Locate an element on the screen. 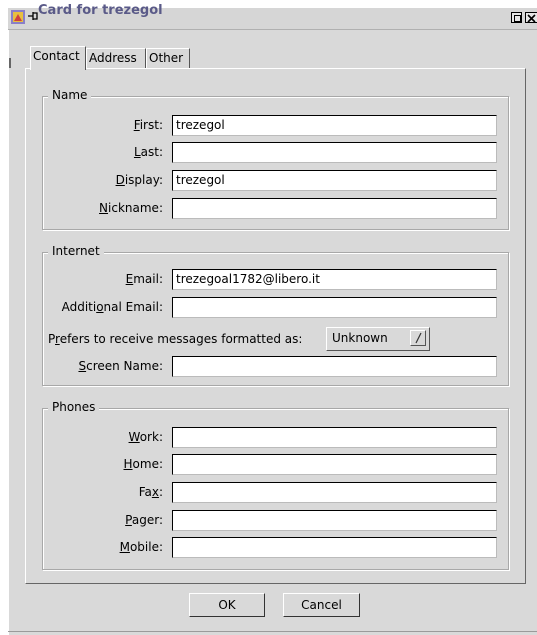  ok-button: OK is located at coordinates (227, 605).